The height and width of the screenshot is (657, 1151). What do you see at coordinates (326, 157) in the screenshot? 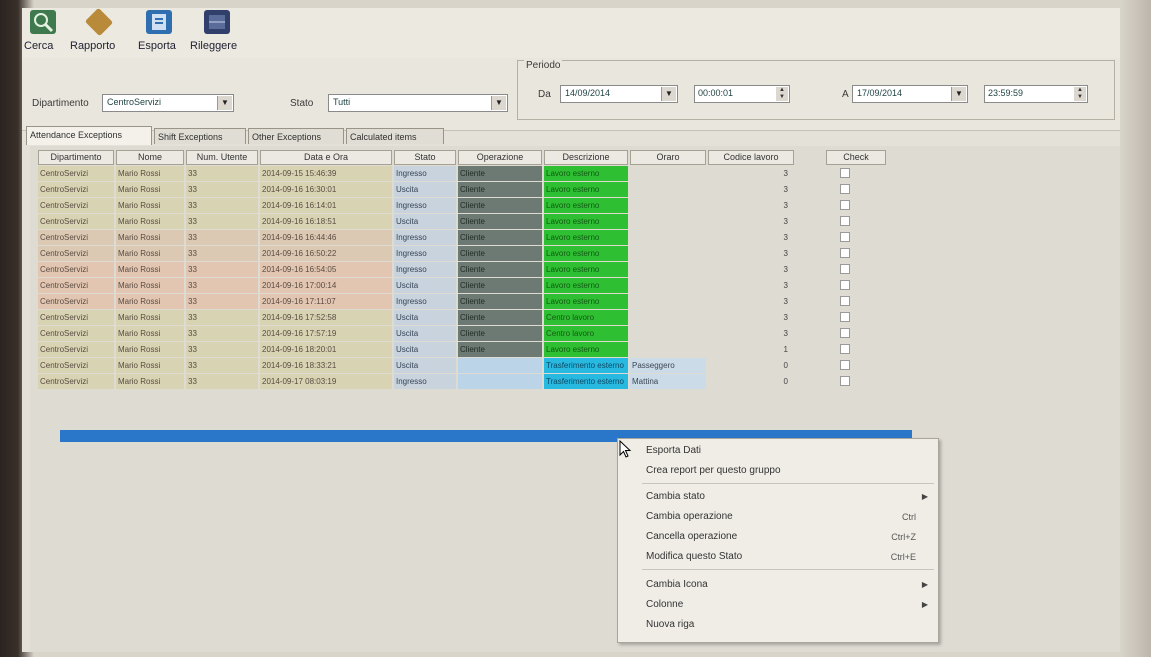
I see `column-header-datetime: Data e Ora` at bounding box center [326, 157].